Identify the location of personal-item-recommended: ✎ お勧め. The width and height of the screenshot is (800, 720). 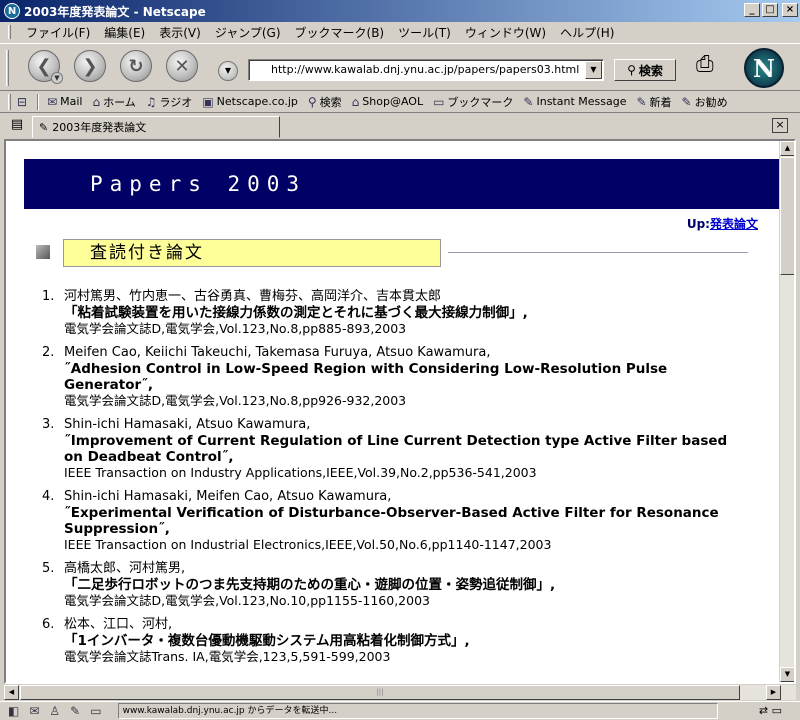
(705, 102).